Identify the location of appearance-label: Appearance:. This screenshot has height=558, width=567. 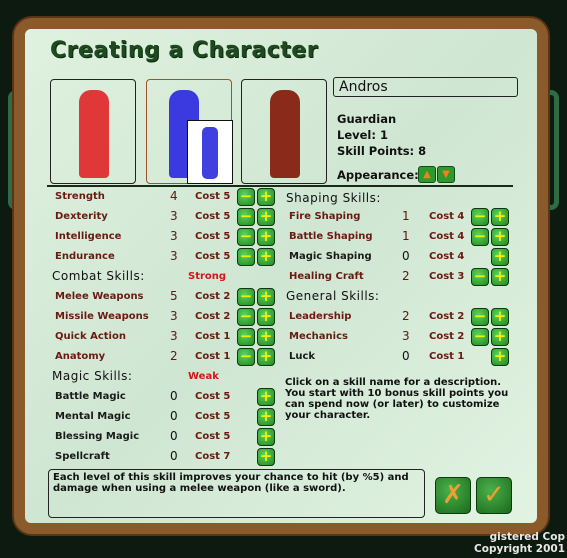
(378, 175).